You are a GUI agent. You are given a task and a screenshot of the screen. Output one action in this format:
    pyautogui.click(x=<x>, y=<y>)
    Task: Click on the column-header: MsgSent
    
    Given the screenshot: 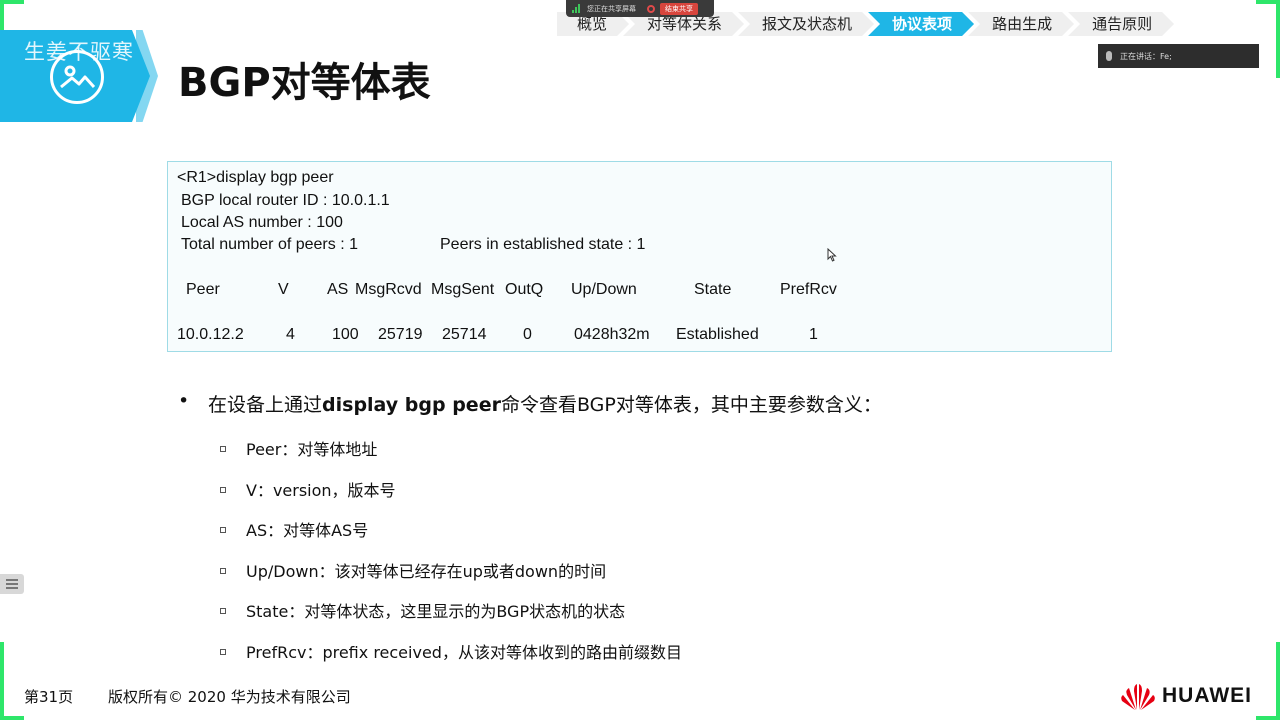 What is the action you would take?
    pyautogui.click(x=463, y=289)
    